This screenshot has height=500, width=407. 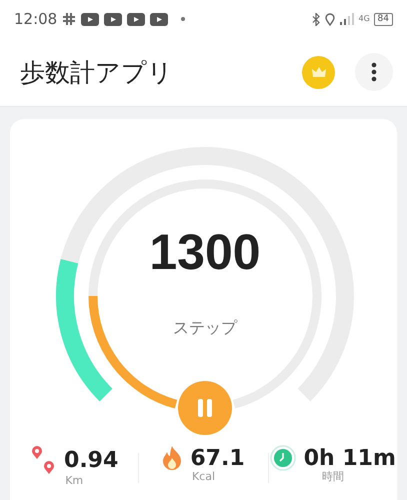 I want to click on step-count: 1300, so click(x=205, y=252).